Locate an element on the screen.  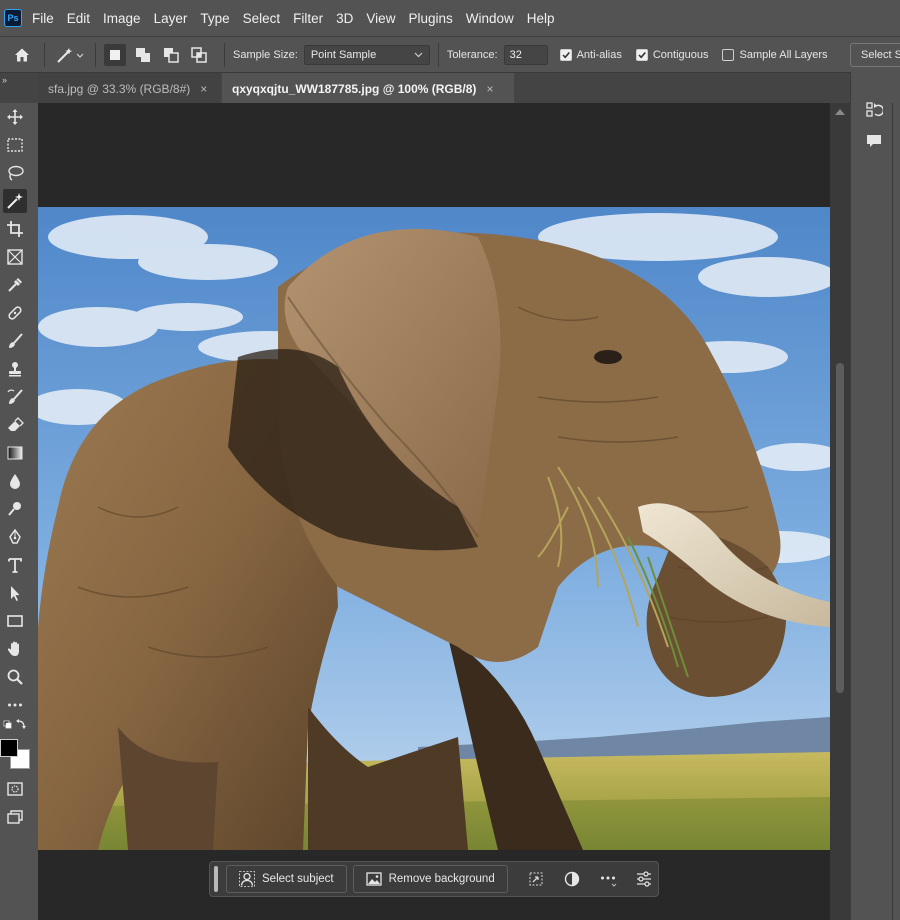
ellipsis-icon is located at coordinates (15, 705).